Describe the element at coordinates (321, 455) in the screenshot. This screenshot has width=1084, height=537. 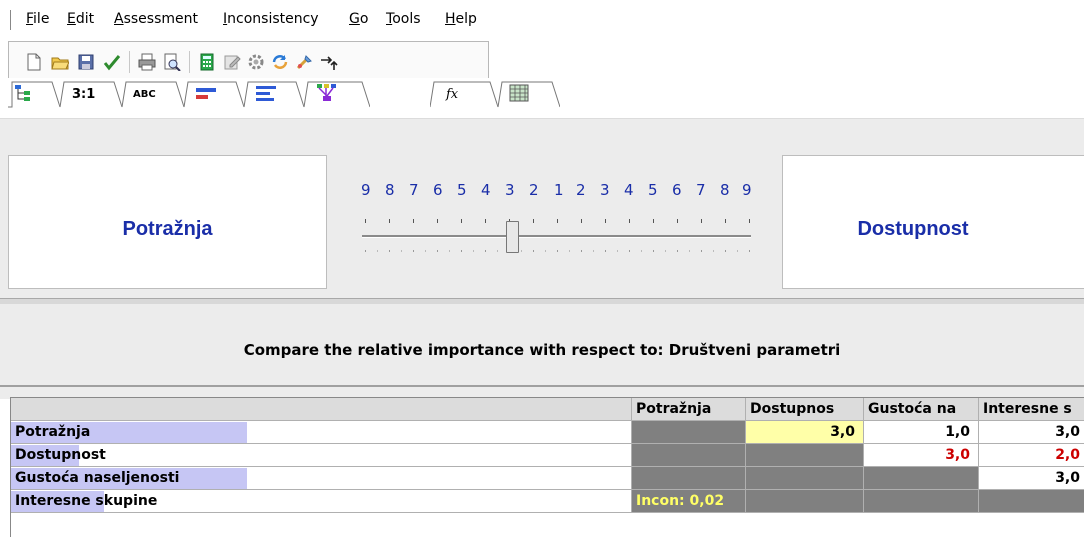
I see `row-header: Dostupnost` at that location.